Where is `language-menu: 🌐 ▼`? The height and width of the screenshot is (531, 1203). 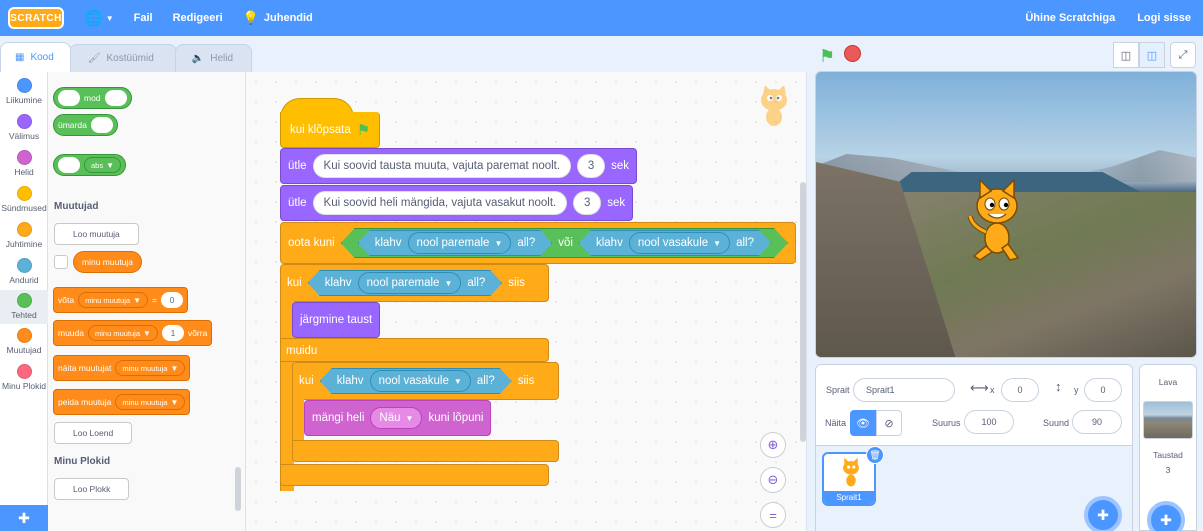
language-menu: 🌐 ▼ is located at coordinates (99, 18).